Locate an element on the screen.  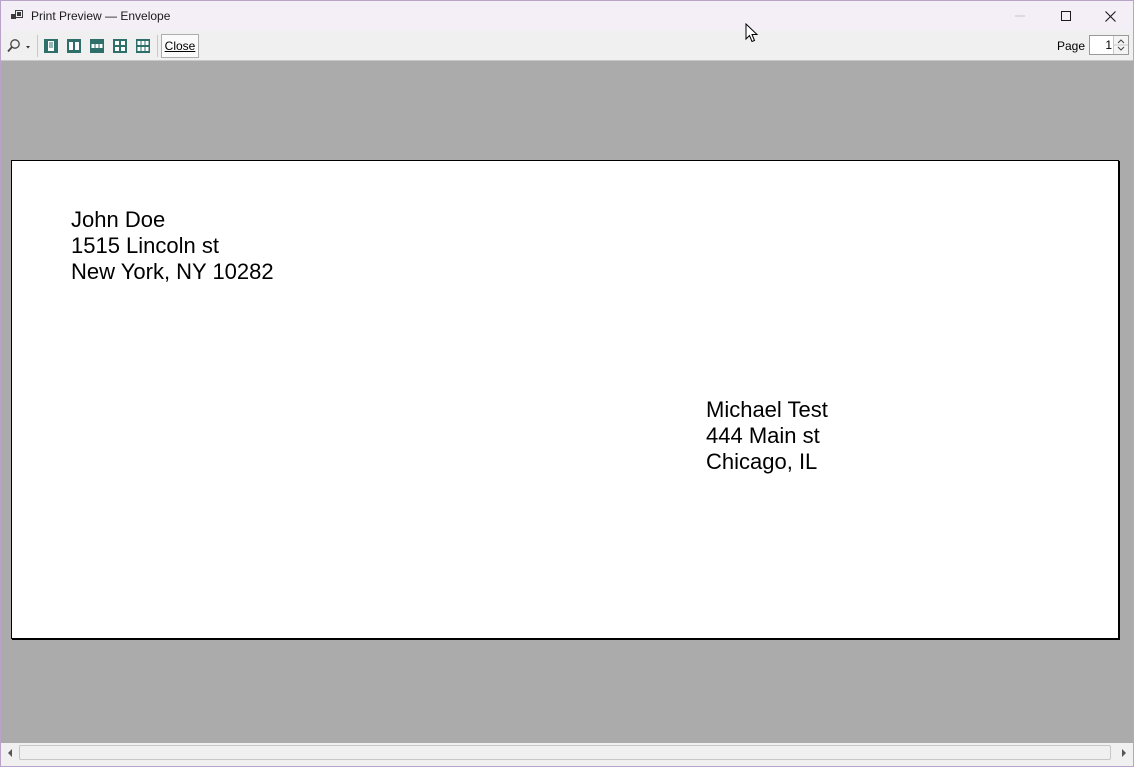
three-pages-button is located at coordinates (97, 46).